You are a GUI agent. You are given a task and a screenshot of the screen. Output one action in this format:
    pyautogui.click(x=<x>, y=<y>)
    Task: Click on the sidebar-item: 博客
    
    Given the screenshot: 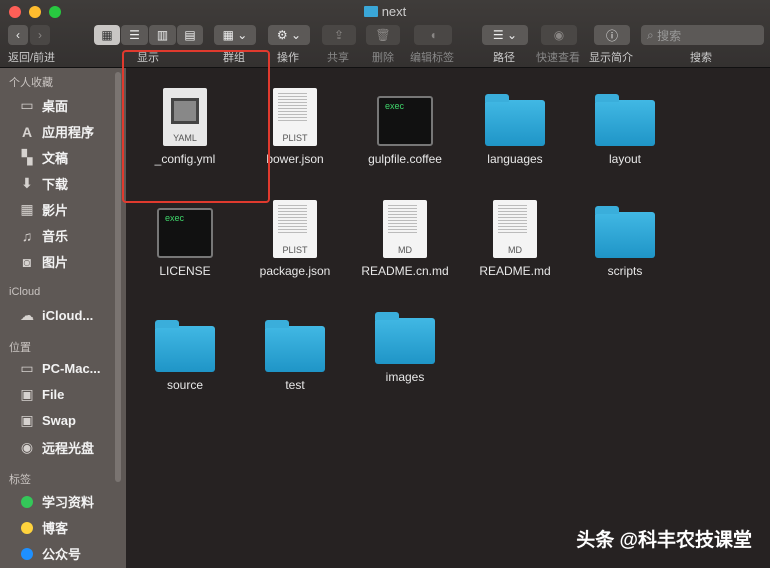 What is the action you would take?
    pyautogui.click(x=43, y=527)
    